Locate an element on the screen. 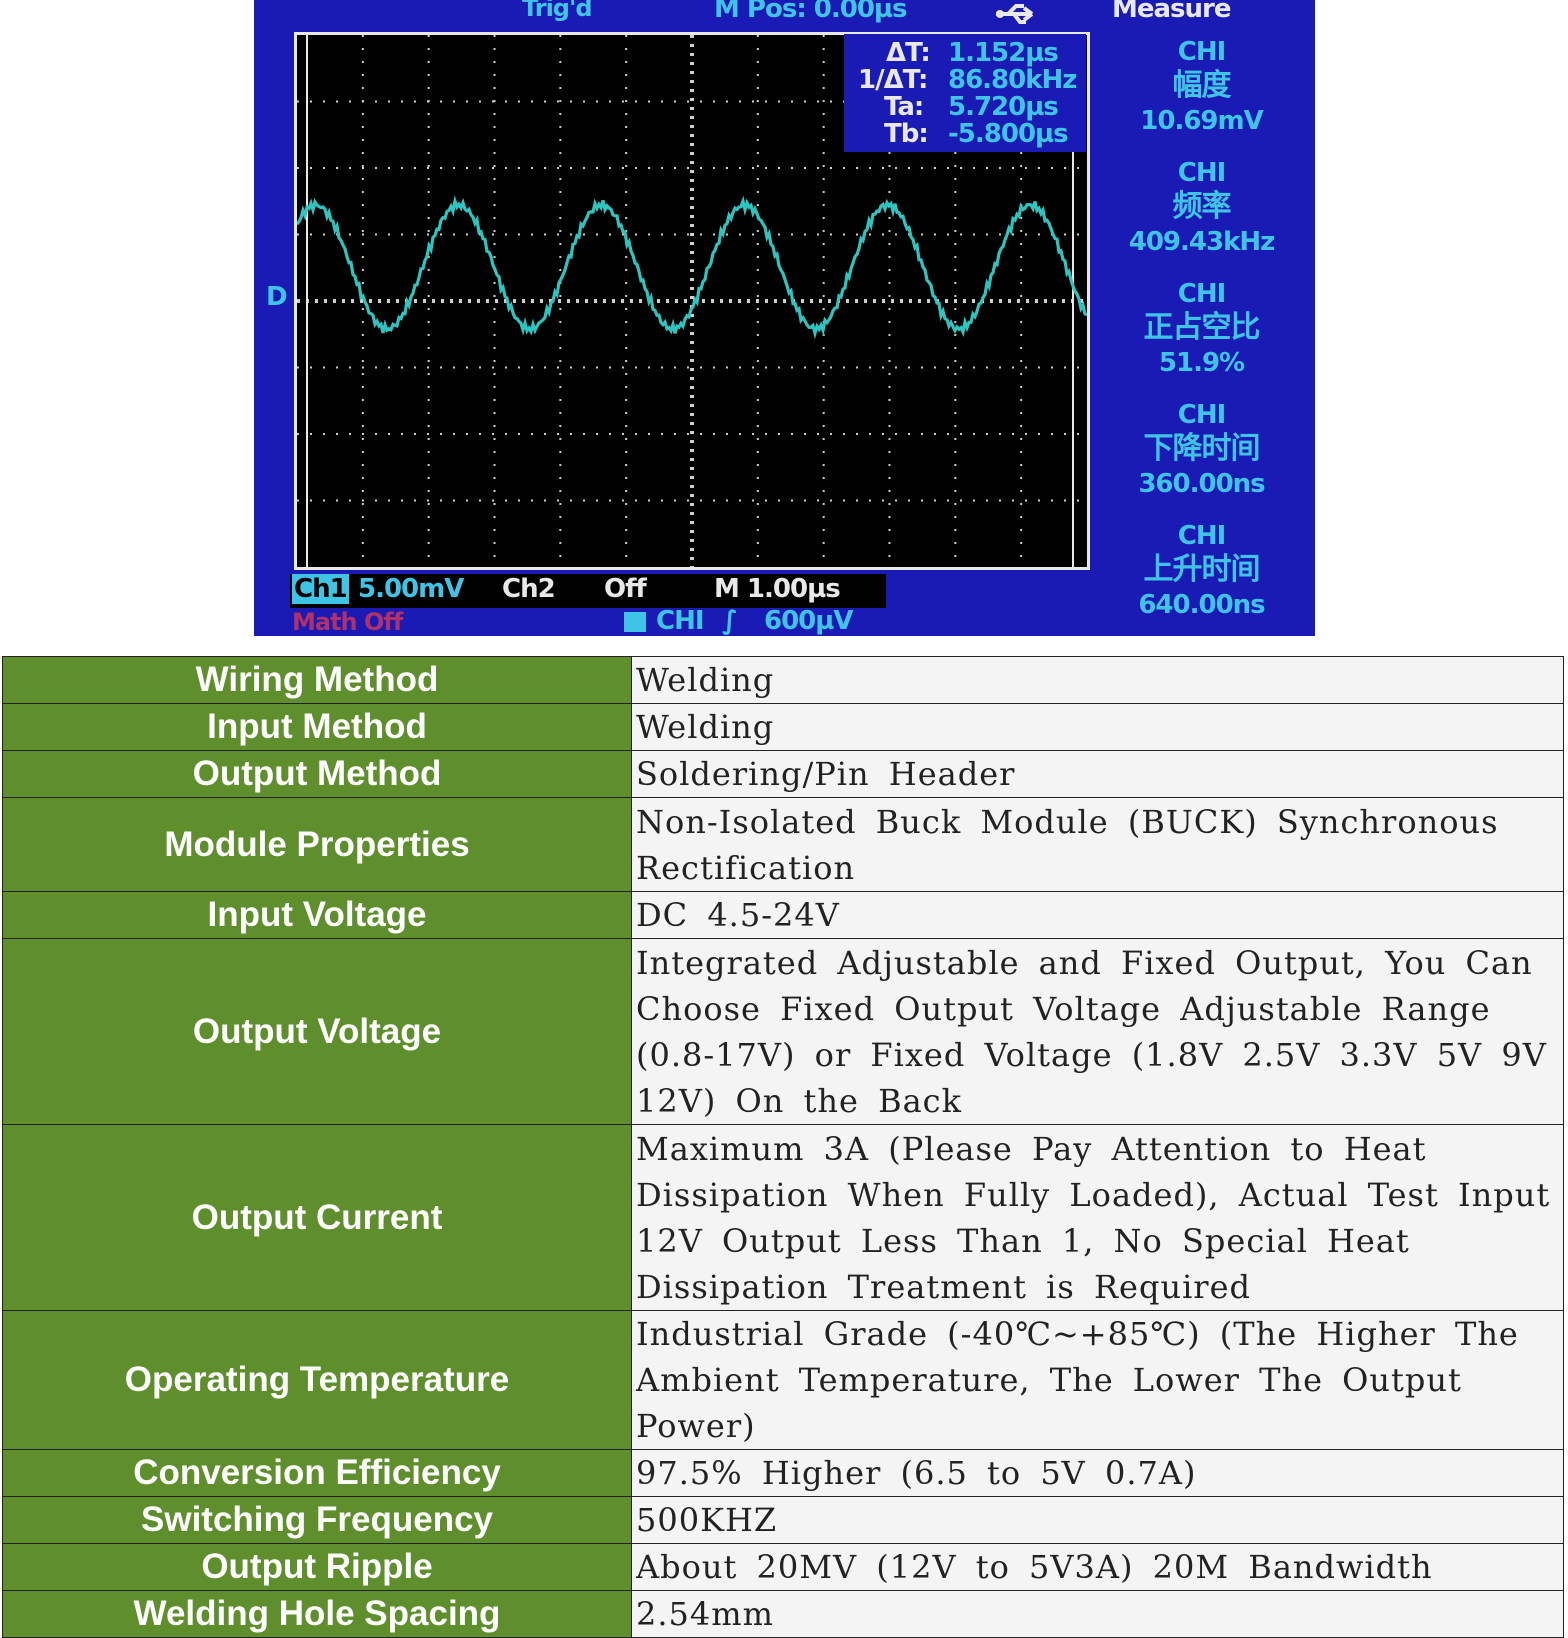 Image resolution: width=1568 pixels, height=1638 pixels. trigger-level: 600µV is located at coordinates (809, 621).